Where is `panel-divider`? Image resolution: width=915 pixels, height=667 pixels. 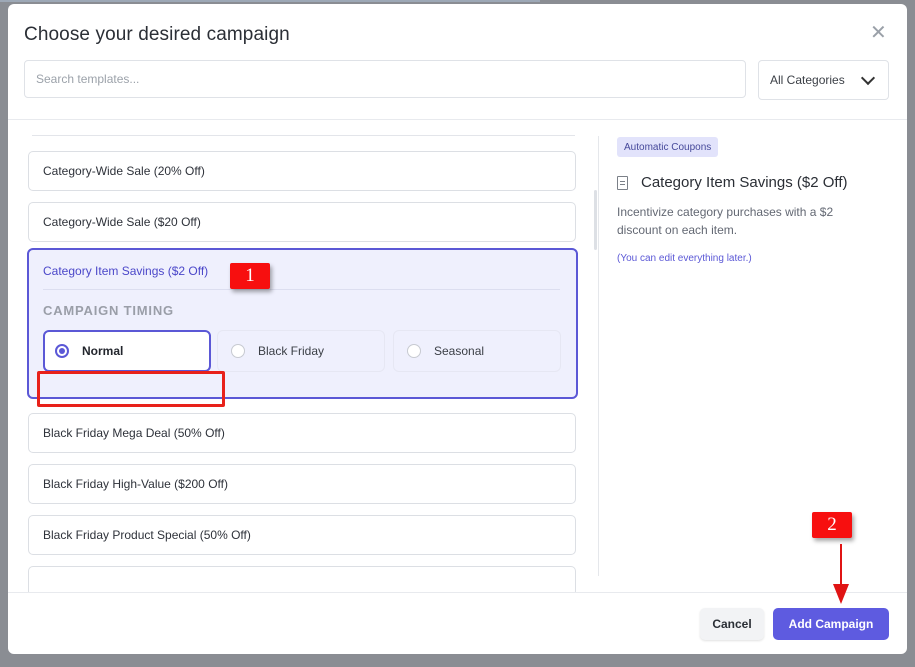 panel-divider is located at coordinates (598, 356).